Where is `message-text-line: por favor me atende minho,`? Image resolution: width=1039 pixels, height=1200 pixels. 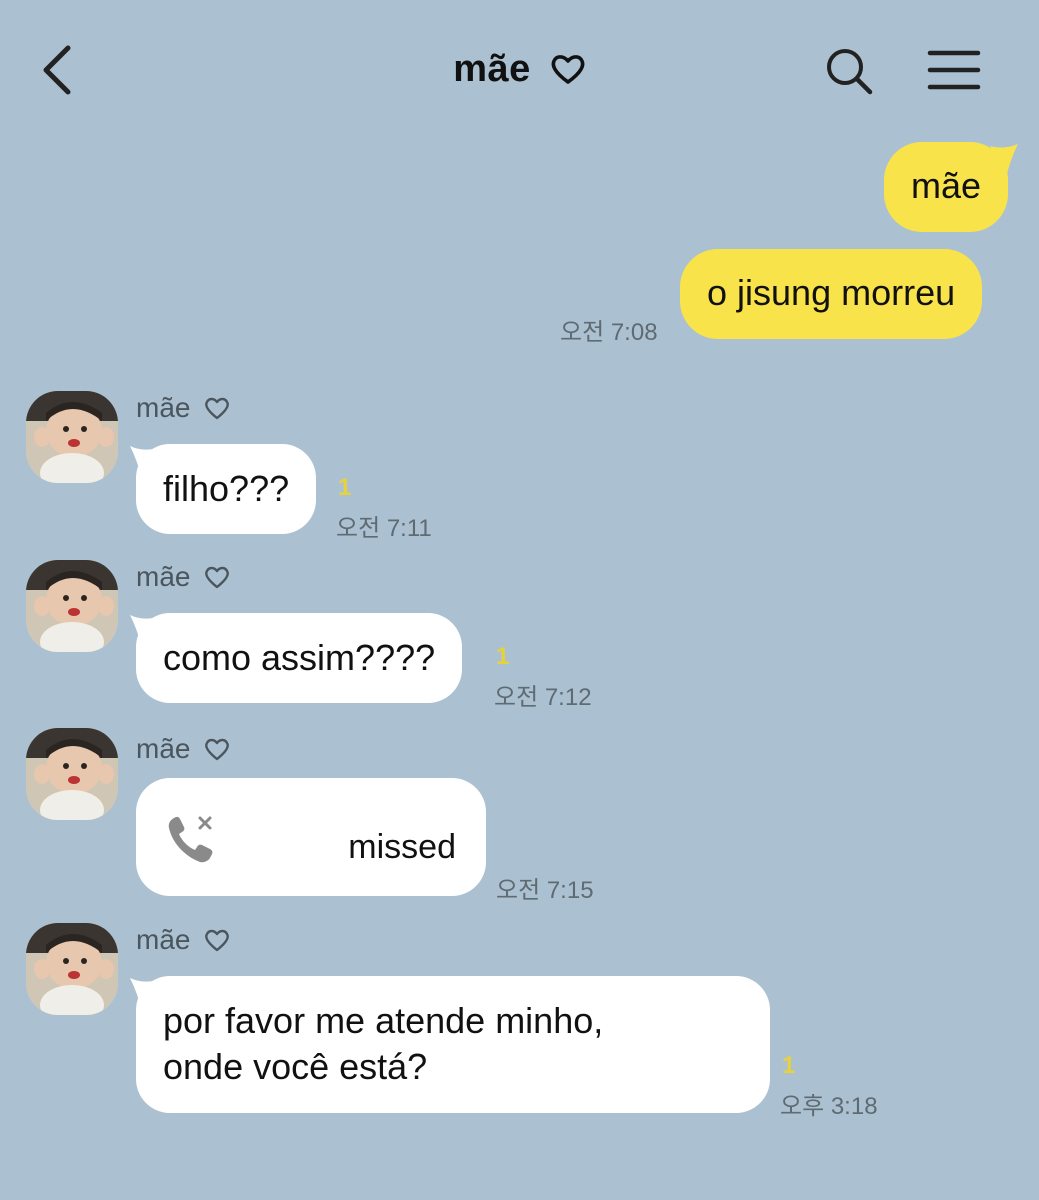 message-text-line: por favor me atende minho, is located at coordinates (383, 1020).